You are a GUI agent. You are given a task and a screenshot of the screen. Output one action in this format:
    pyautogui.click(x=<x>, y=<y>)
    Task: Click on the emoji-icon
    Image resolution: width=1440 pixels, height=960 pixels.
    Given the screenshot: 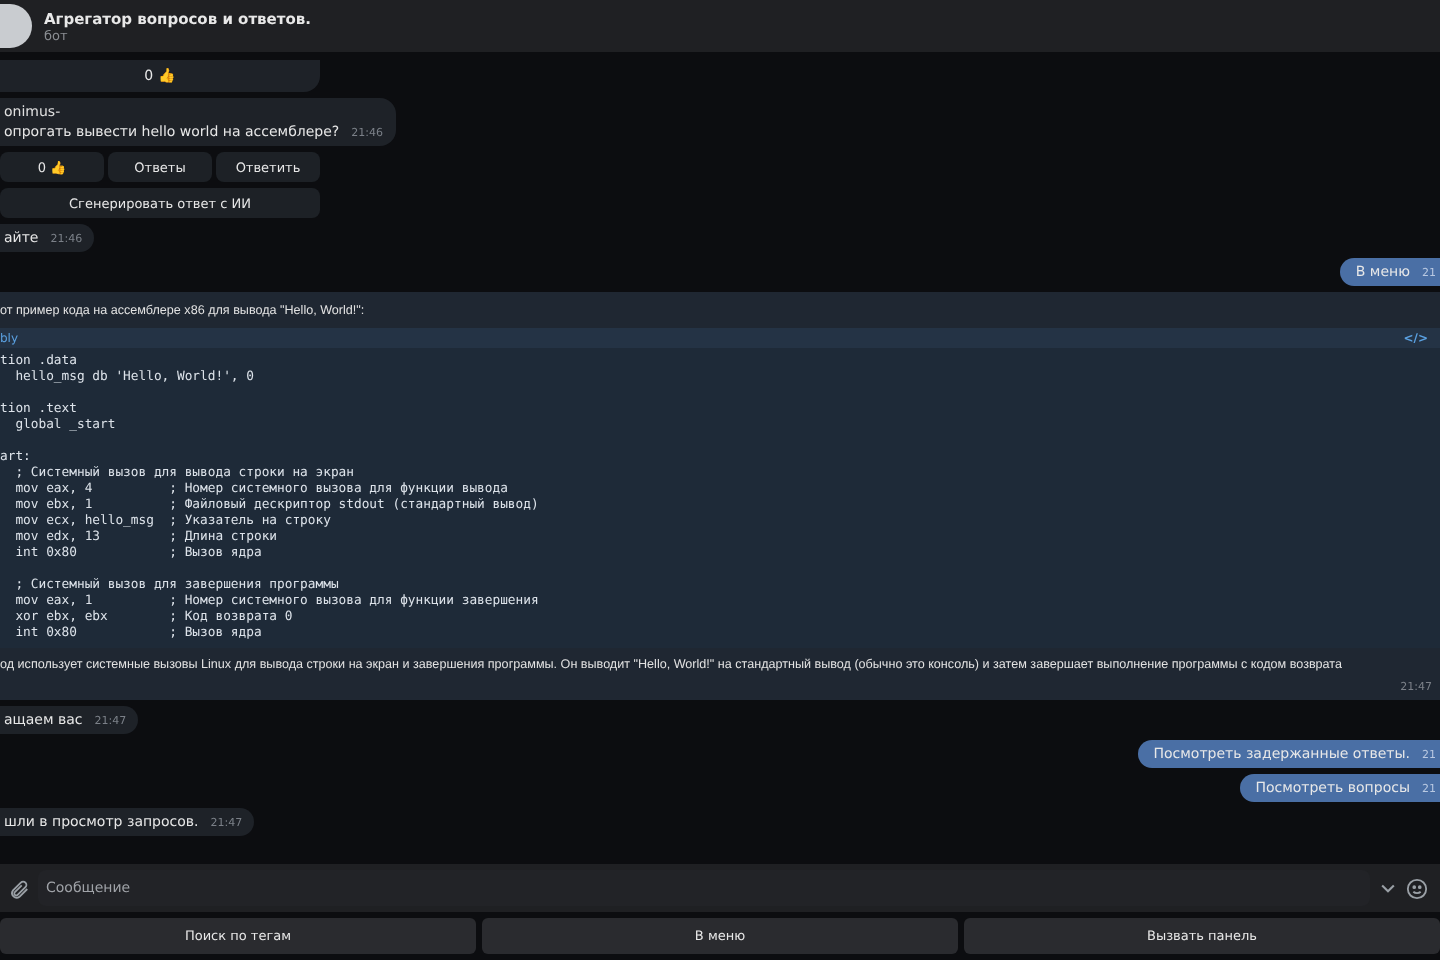 What is the action you would take?
    pyautogui.click(x=1417, y=888)
    